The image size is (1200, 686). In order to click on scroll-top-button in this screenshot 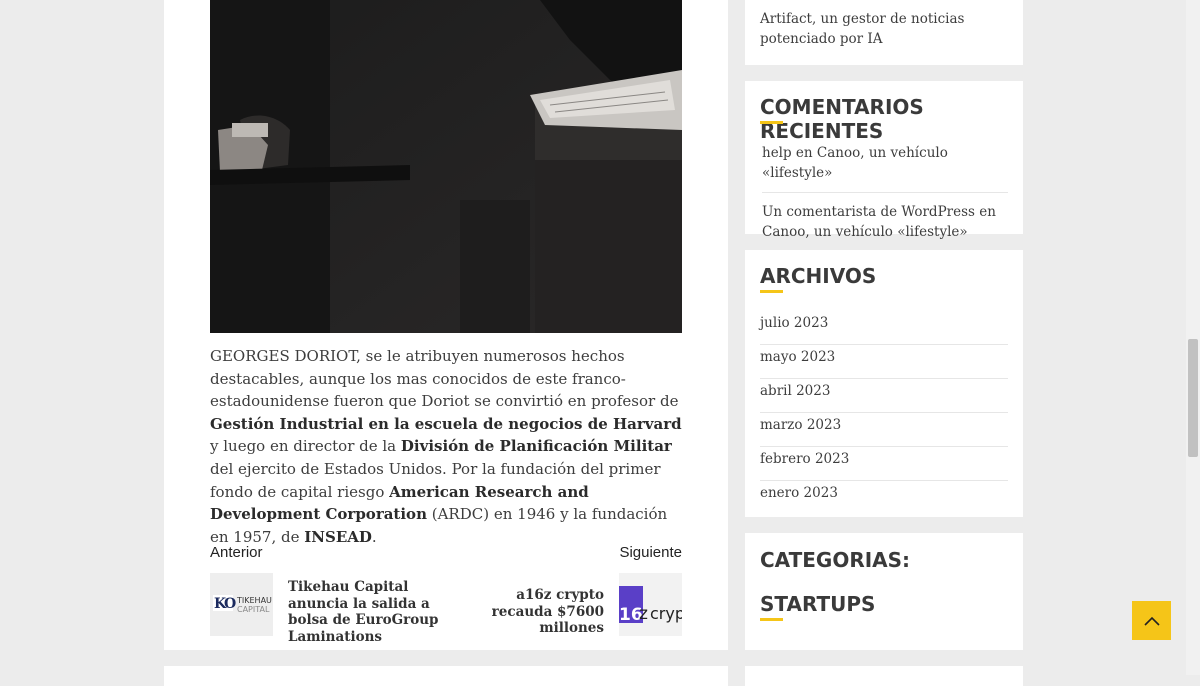, I will do `click(1151, 620)`.